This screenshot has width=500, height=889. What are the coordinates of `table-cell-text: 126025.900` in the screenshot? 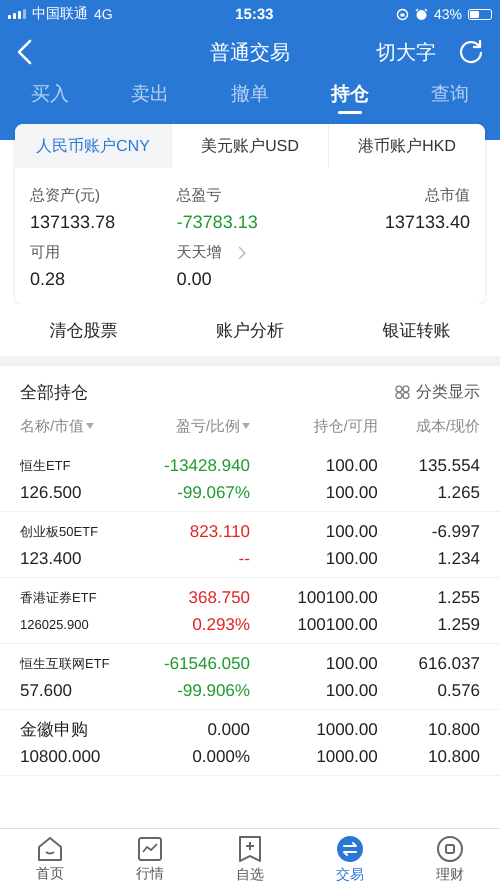 It's located at (55, 625).